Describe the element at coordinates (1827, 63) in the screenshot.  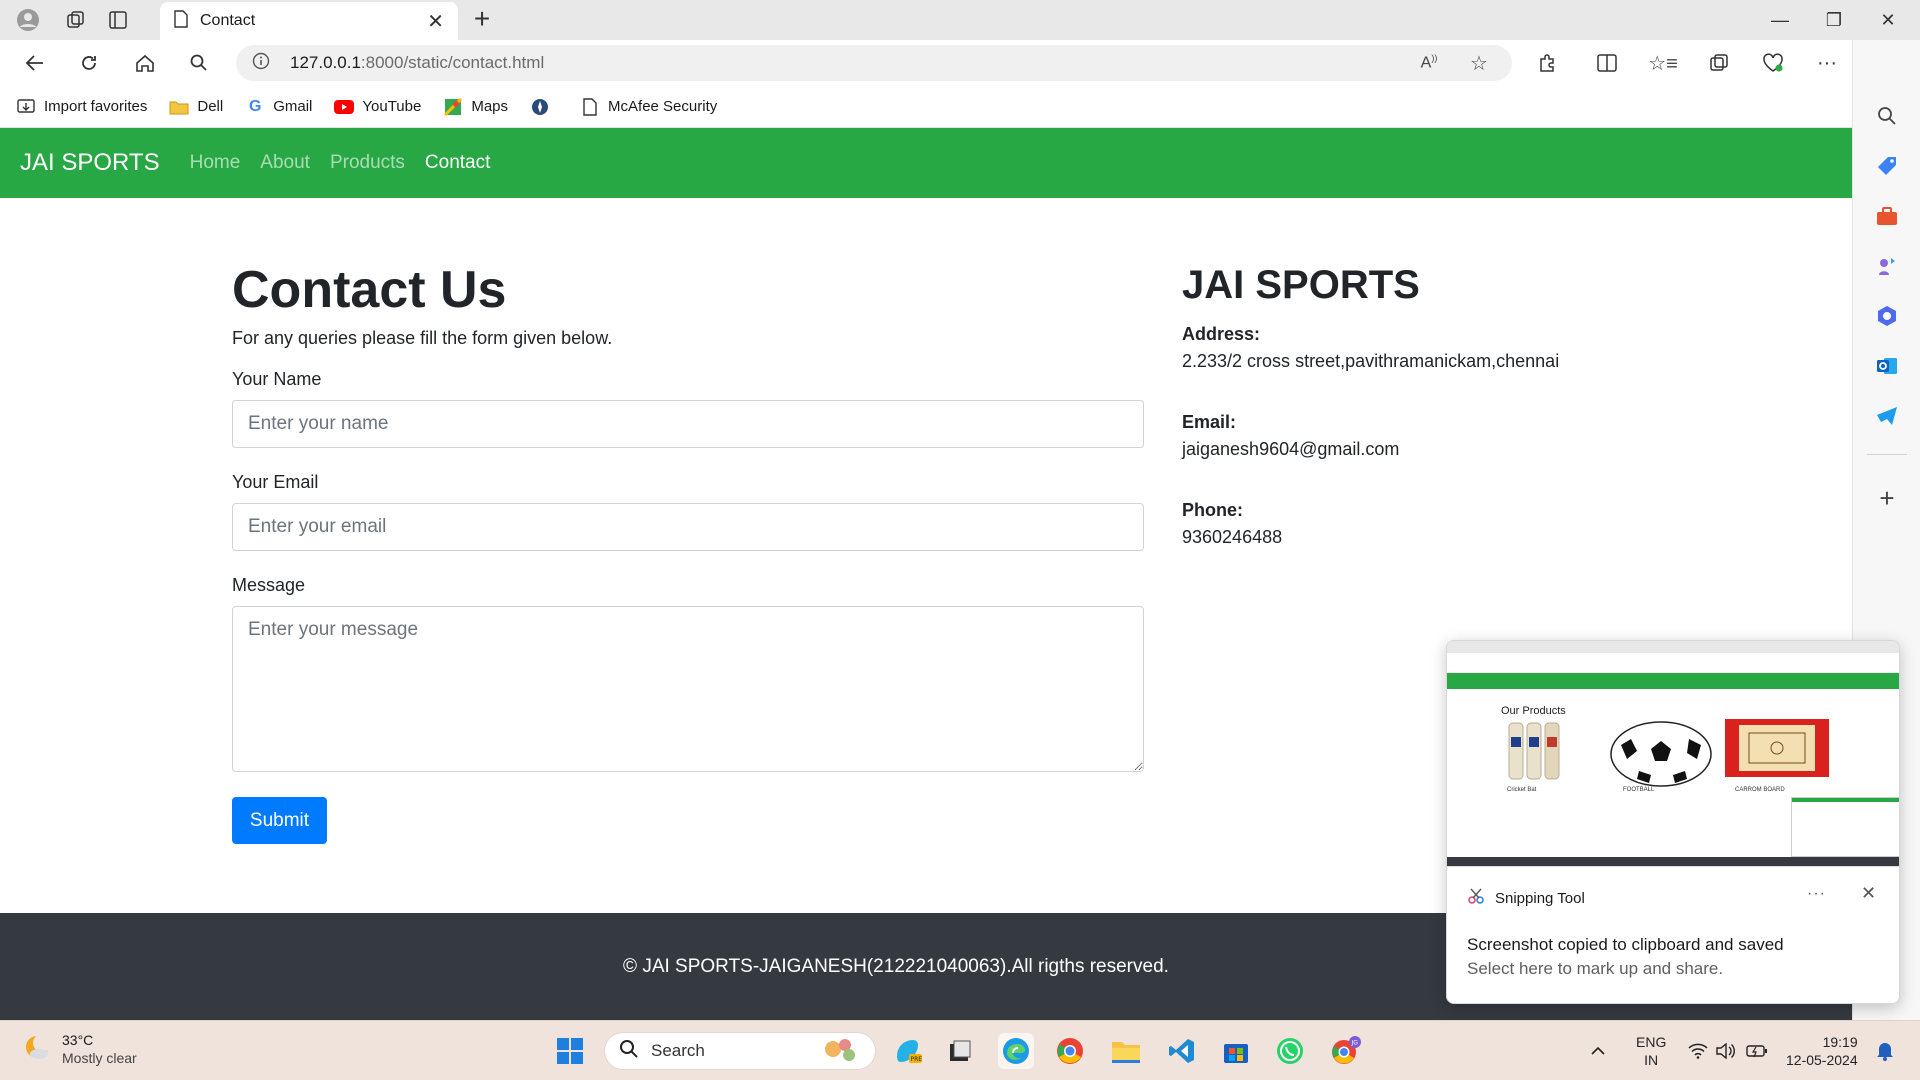
I see `settings-more-icon: ···` at that location.